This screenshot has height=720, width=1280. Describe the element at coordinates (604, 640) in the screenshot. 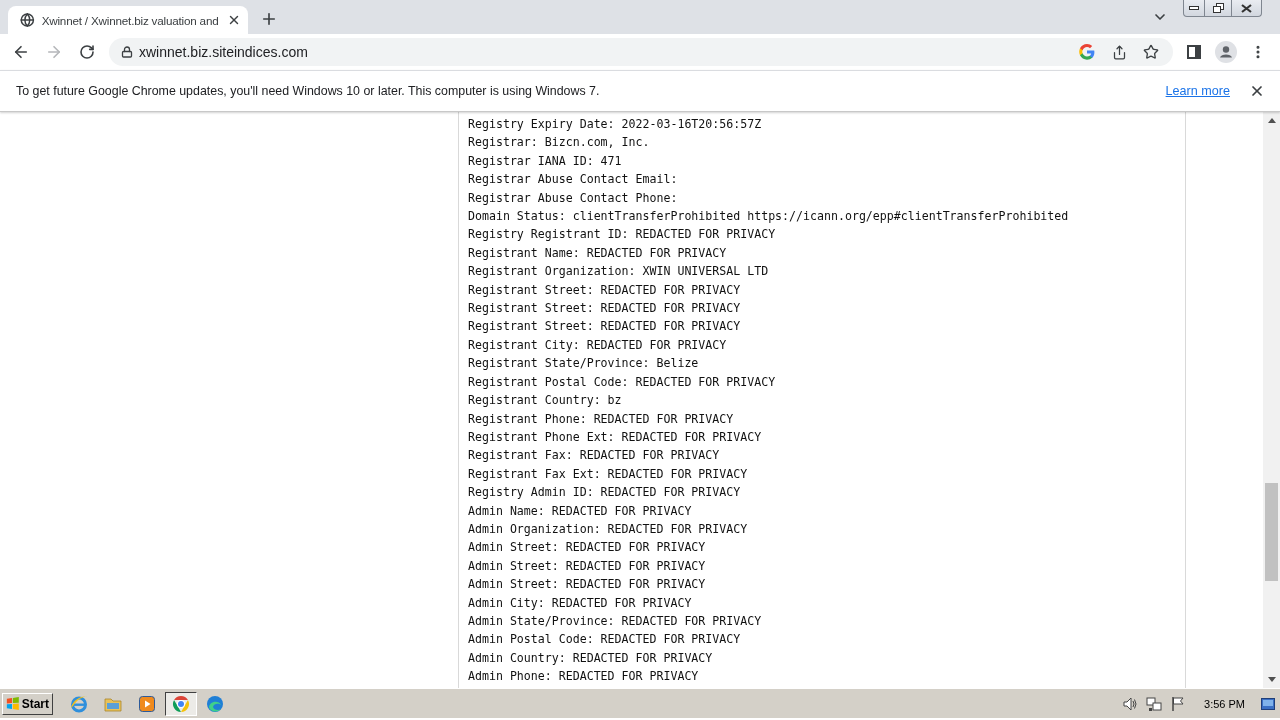

I see `whois-record-line: Admin Postal Code: REDACTED FOR PRIVACY` at that location.